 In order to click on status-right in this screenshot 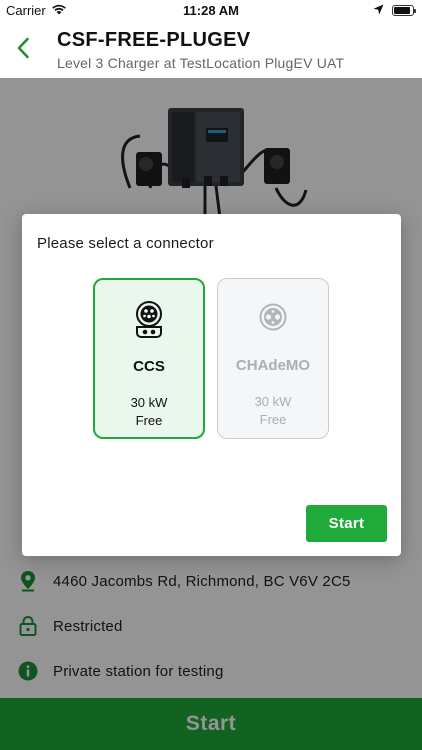, I will do `click(394, 10)`.